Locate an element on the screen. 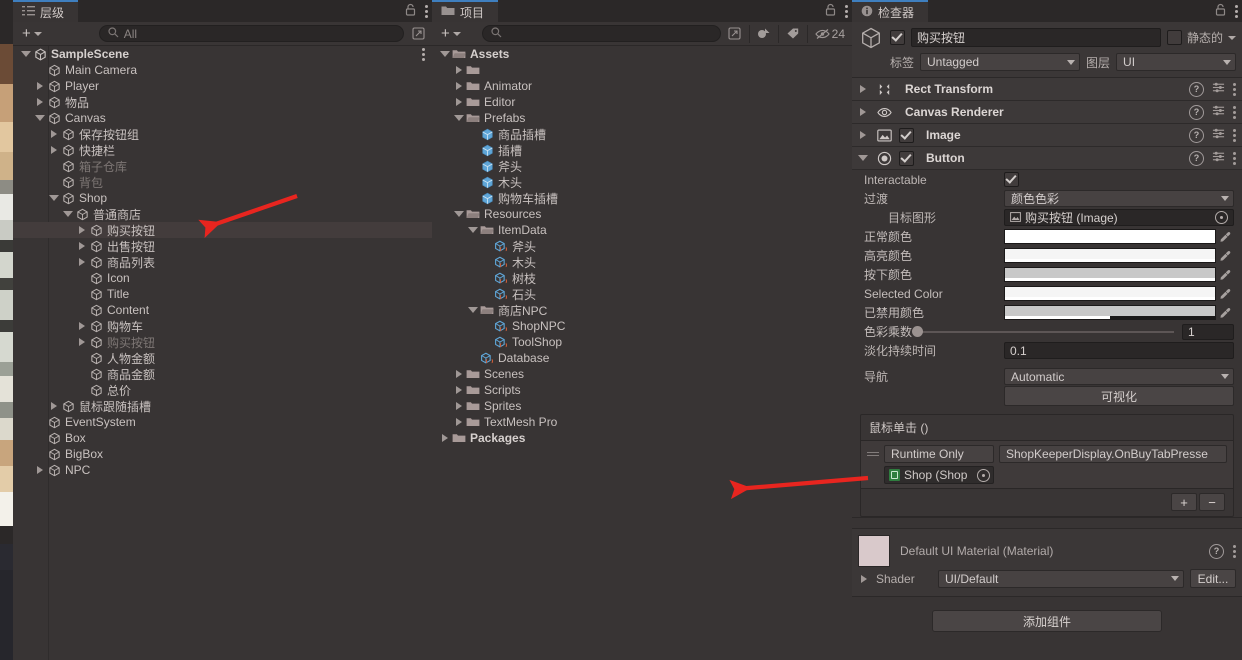 The width and height of the screenshot is (1242, 660). project-row: Packages is located at coordinates (642, 438).